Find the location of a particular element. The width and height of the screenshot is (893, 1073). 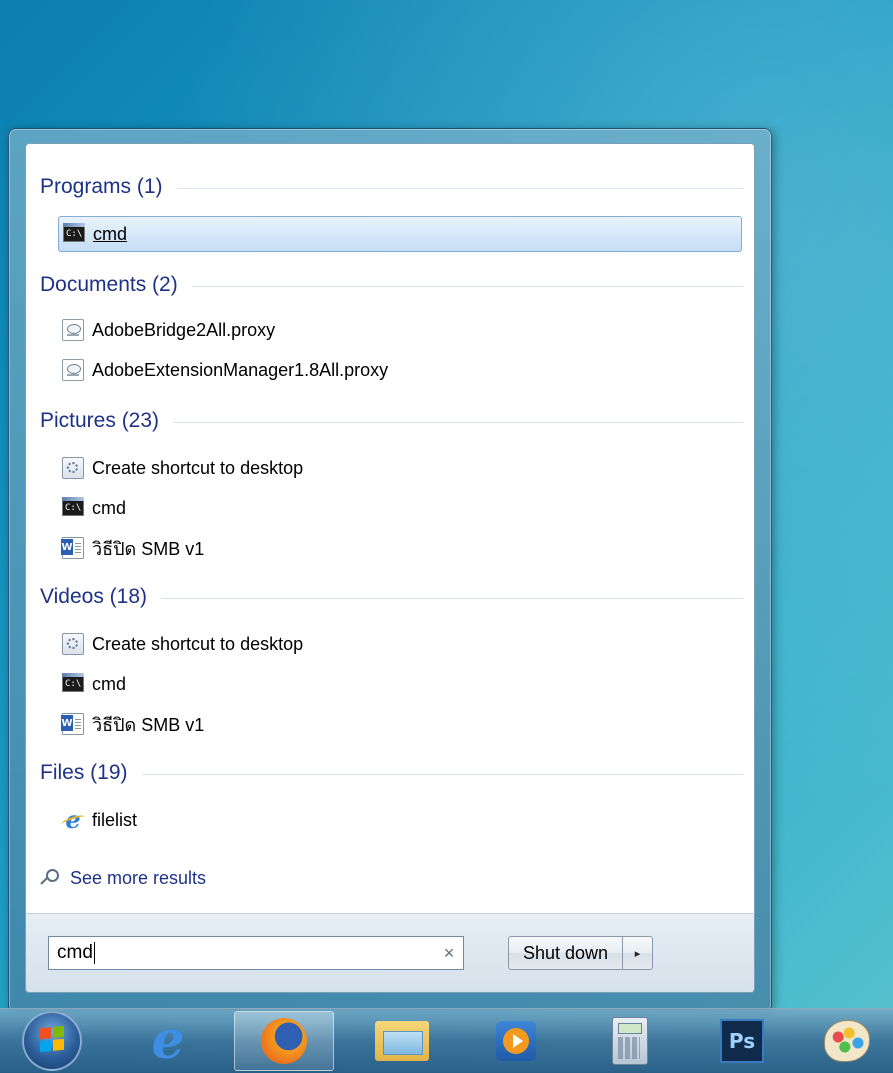

group-title: Documents (2) is located at coordinates (109, 284).